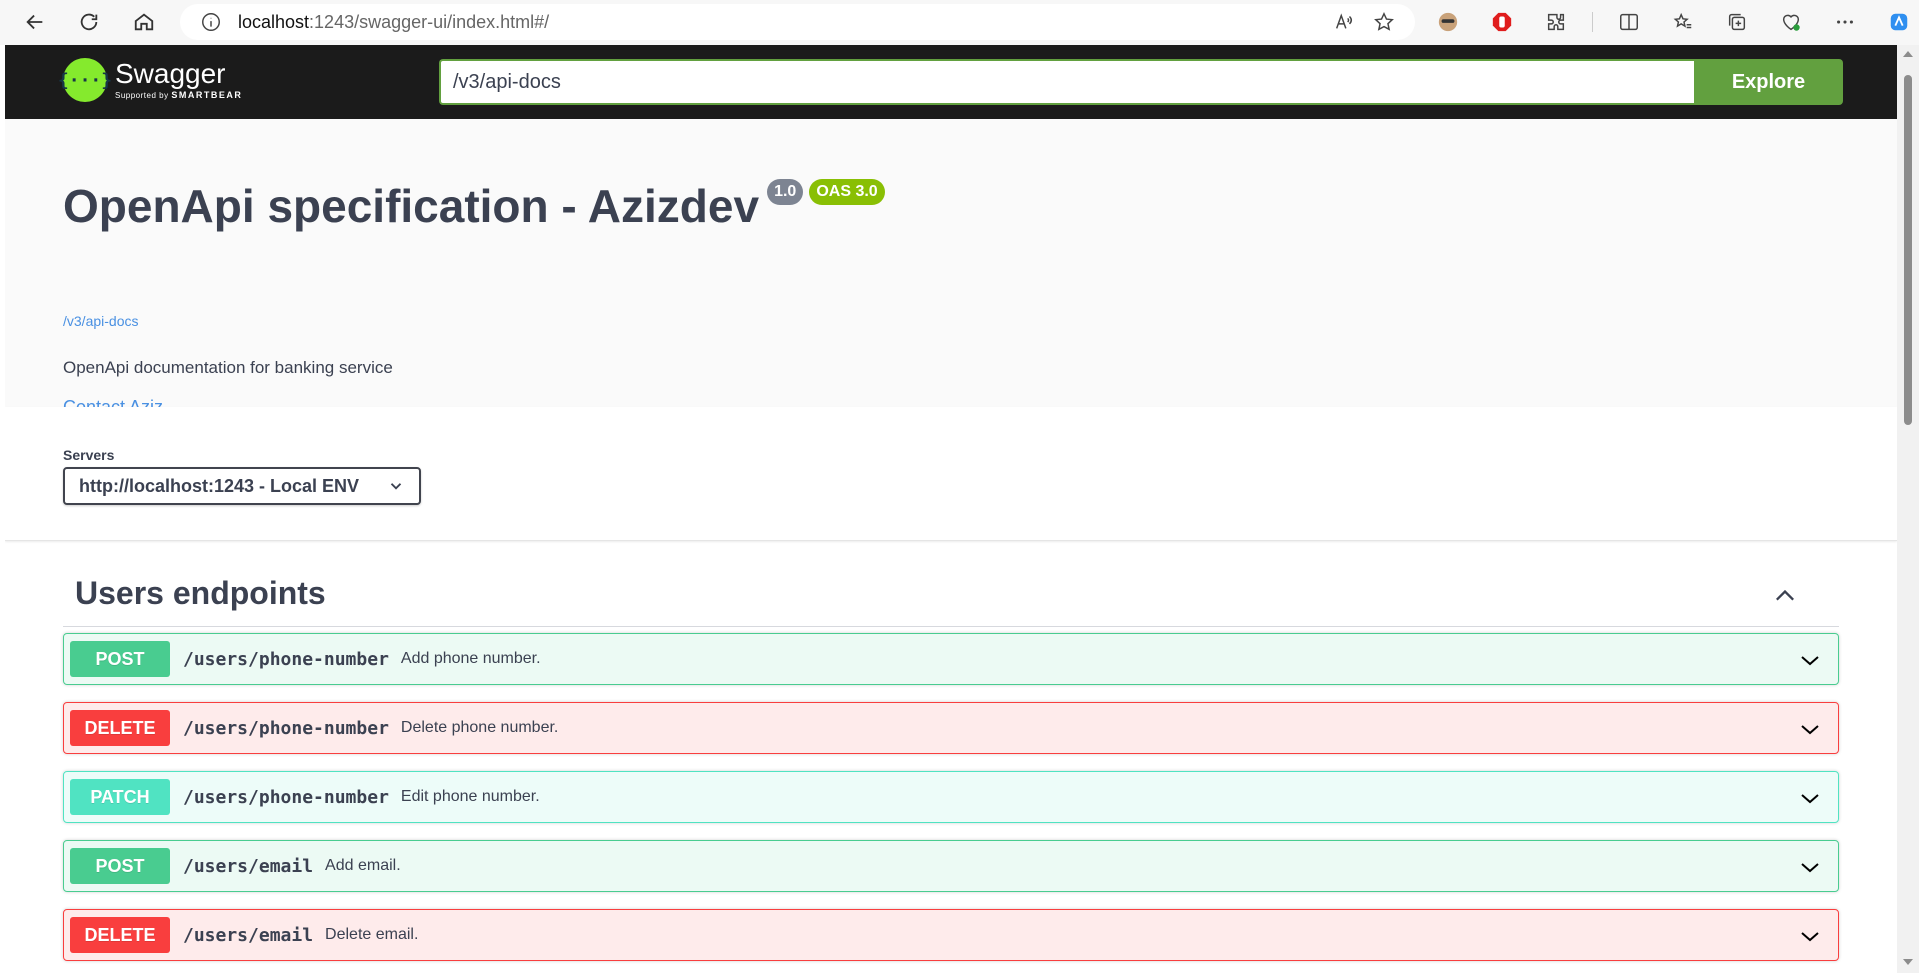  I want to click on tag-title: Users endpoints, so click(200, 593).